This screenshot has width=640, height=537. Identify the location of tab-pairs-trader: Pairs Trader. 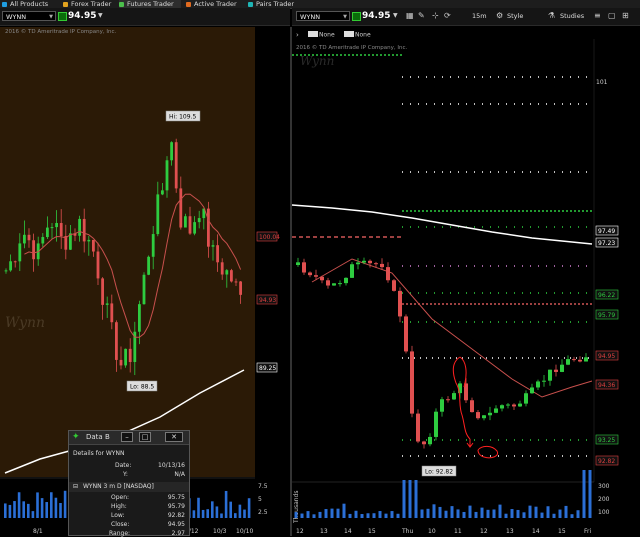
(272, 4).